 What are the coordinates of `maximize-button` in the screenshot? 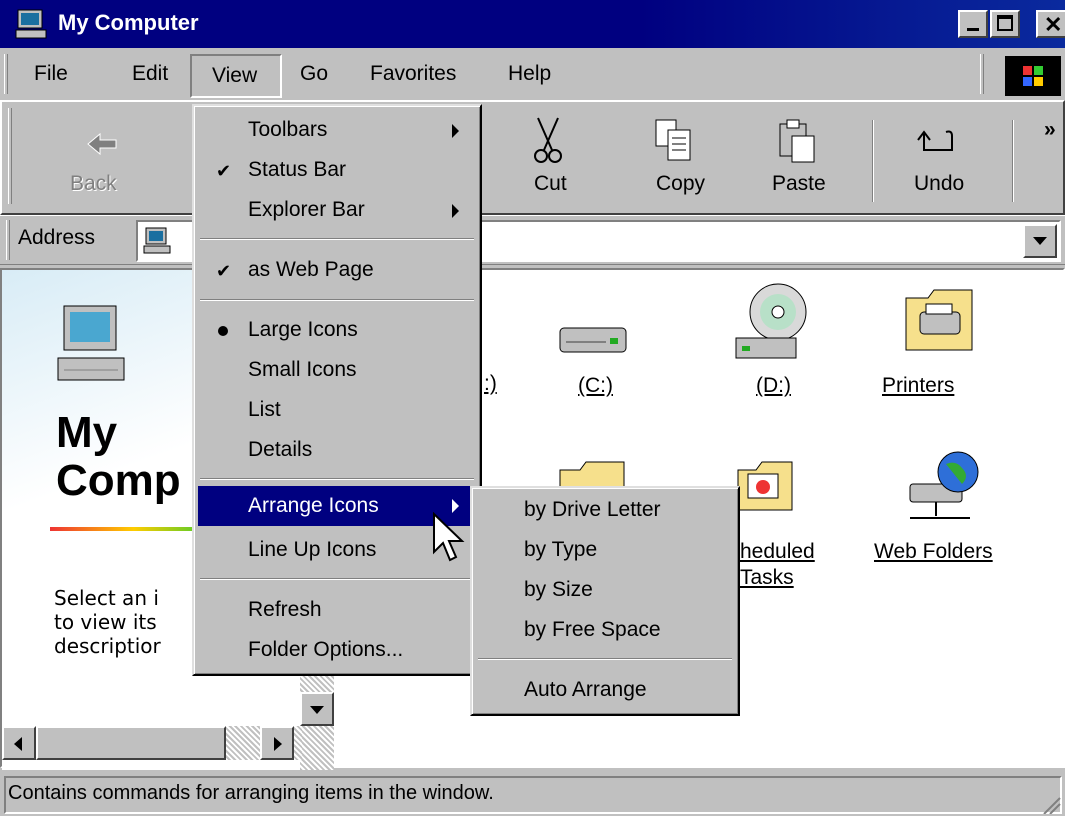 It's located at (1005, 24).